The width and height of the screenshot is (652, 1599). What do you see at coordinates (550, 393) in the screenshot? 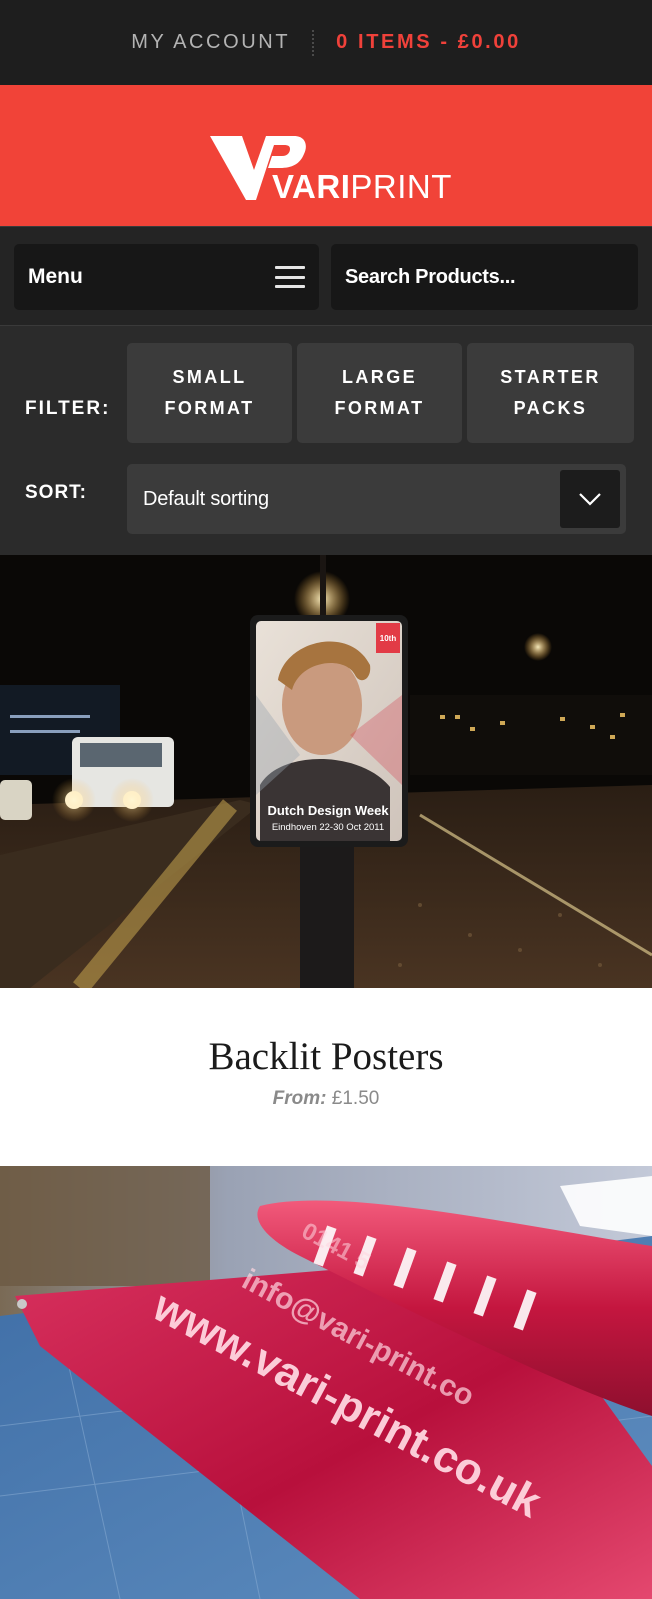
I see `filter-starter-packs-button: STARTER PACKS` at bounding box center [550, 393].